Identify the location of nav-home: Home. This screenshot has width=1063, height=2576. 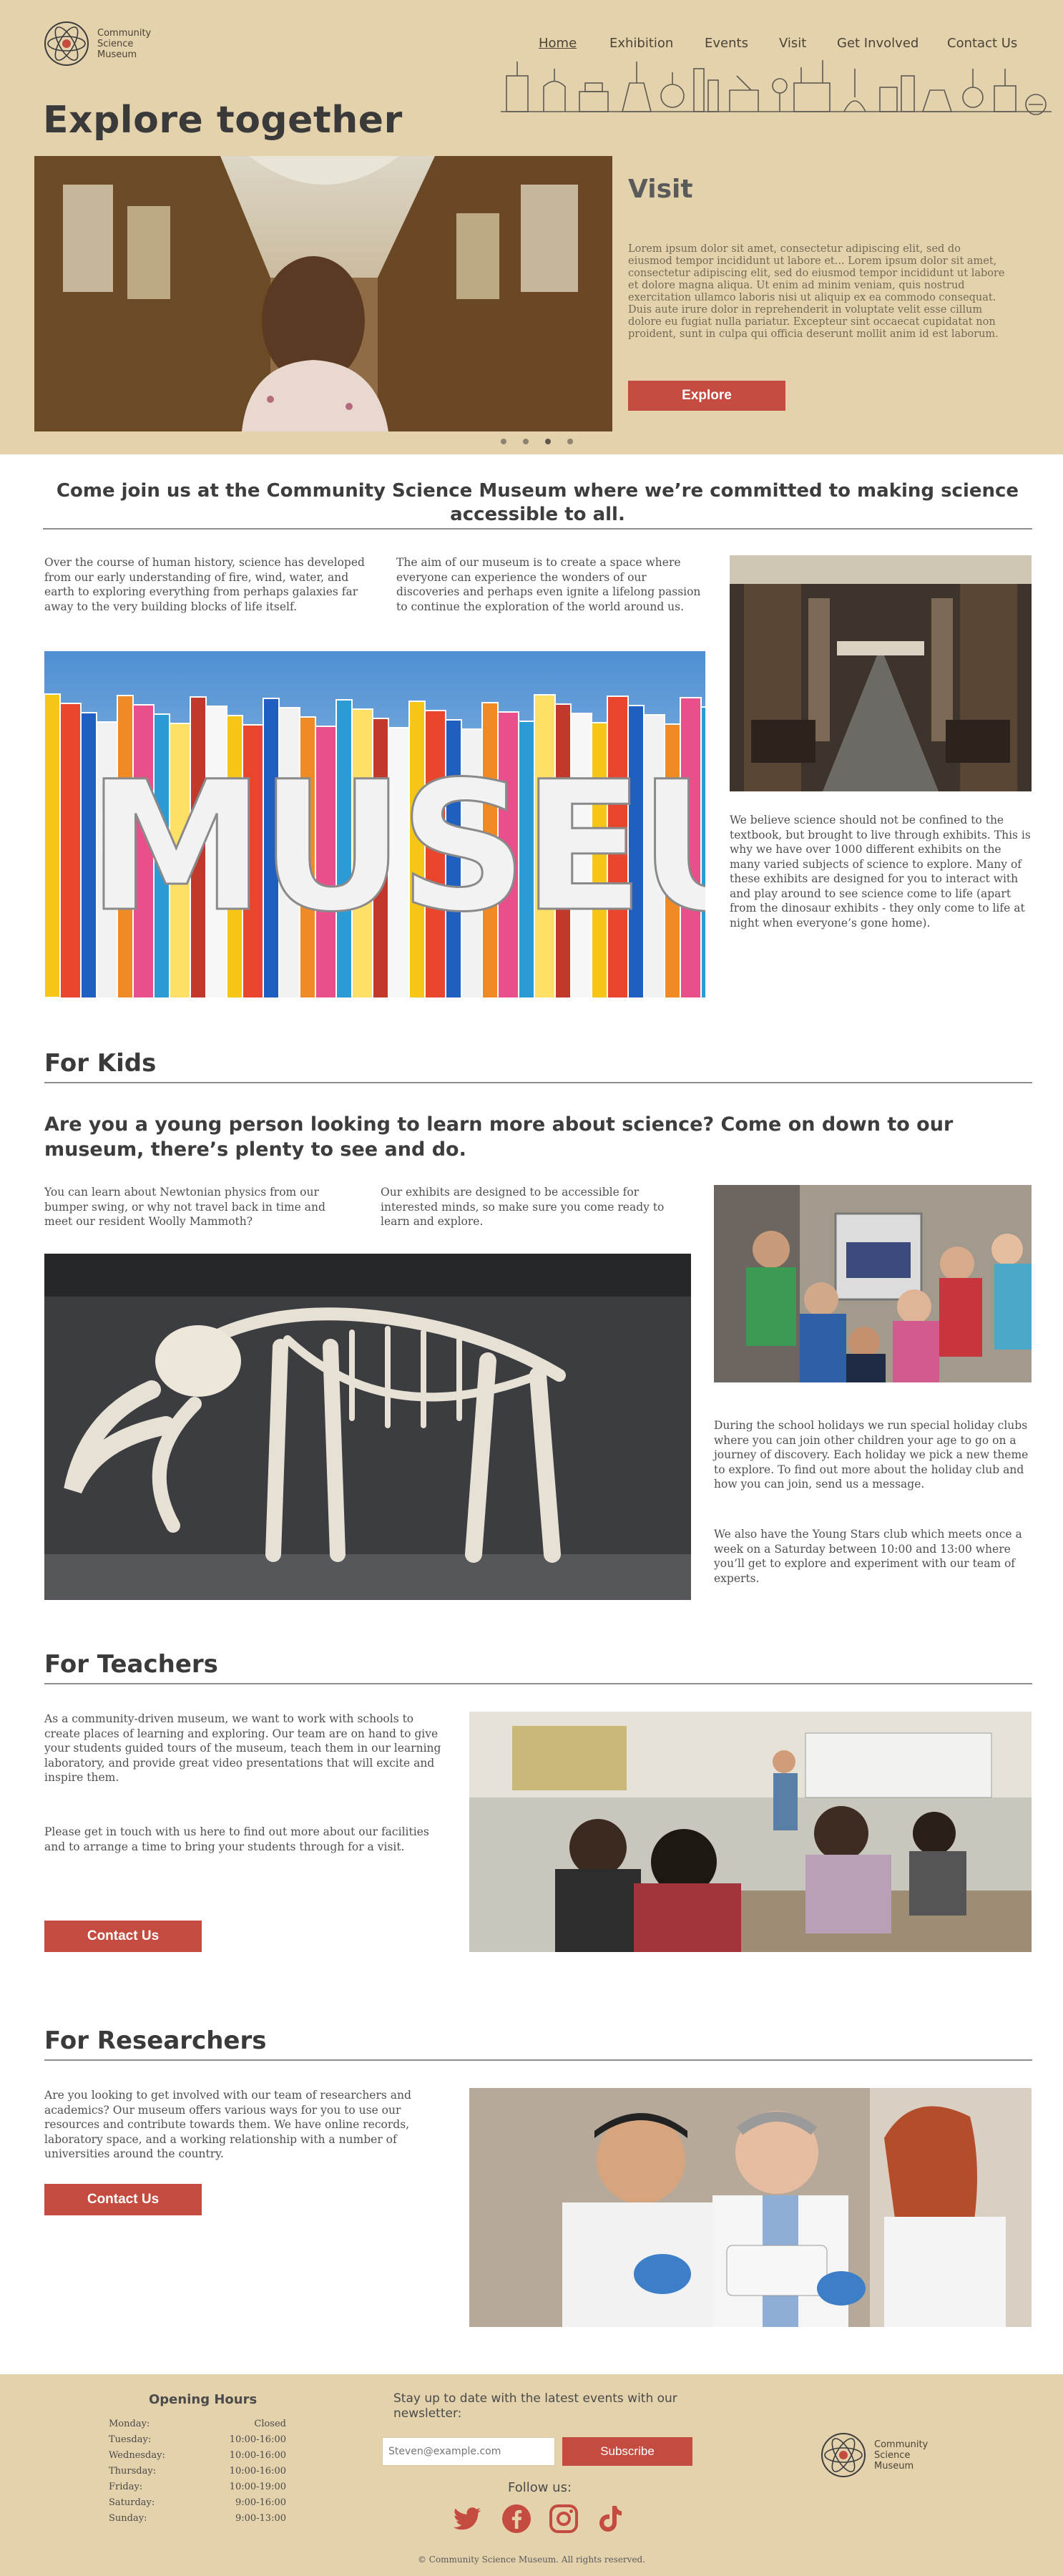
(558, 43).